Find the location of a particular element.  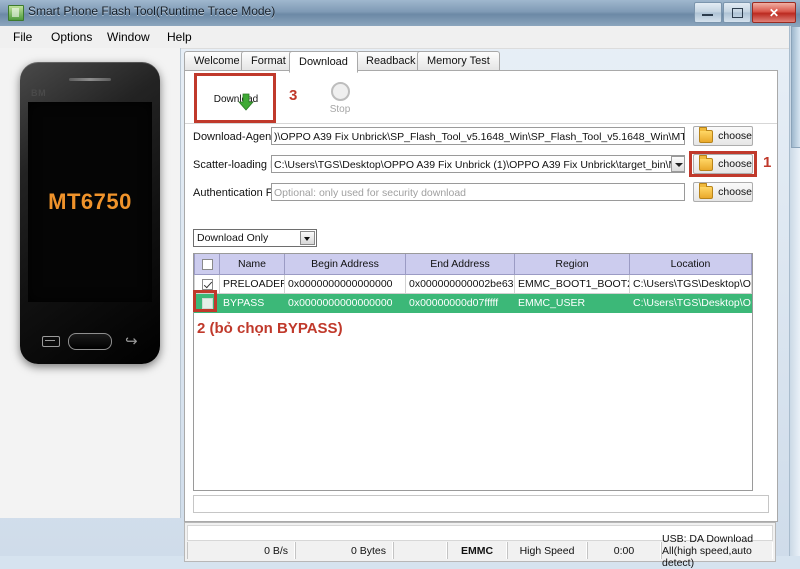

status-storage: EMMC is located at coordinates (477, 550).